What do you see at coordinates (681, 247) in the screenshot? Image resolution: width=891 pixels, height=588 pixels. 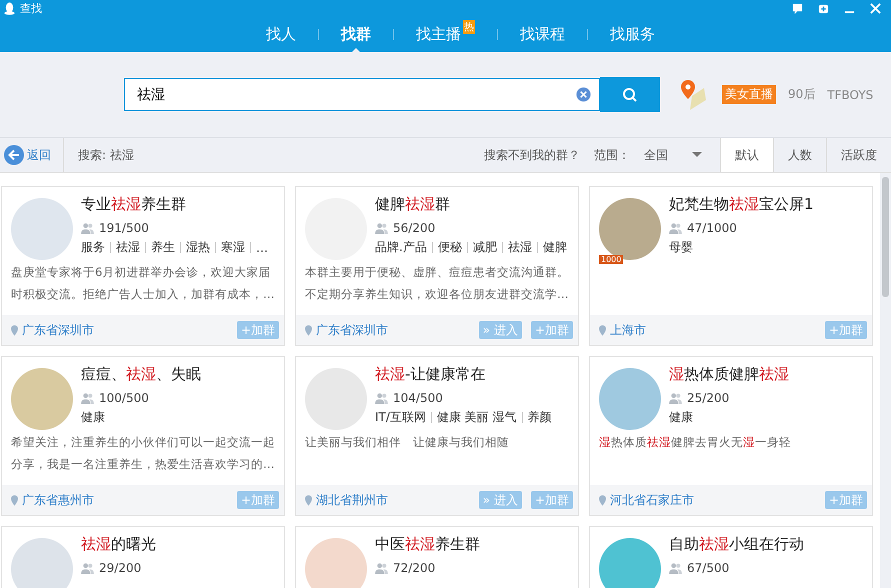 I see `group-tag: 母婴` at bounding box center [681, 247].